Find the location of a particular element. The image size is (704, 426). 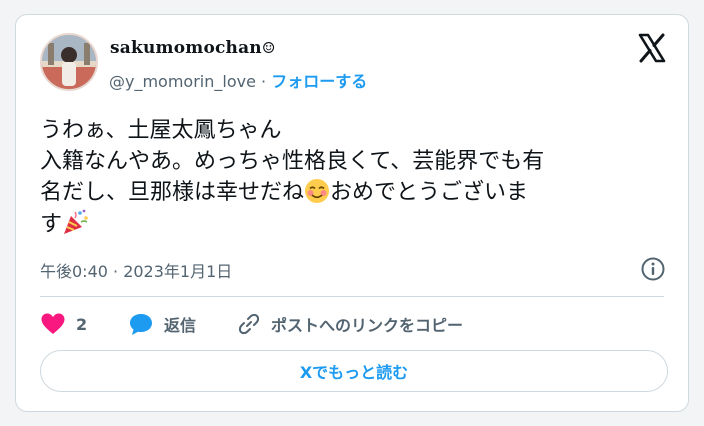

info-icon is located at coordinates (653, 269).